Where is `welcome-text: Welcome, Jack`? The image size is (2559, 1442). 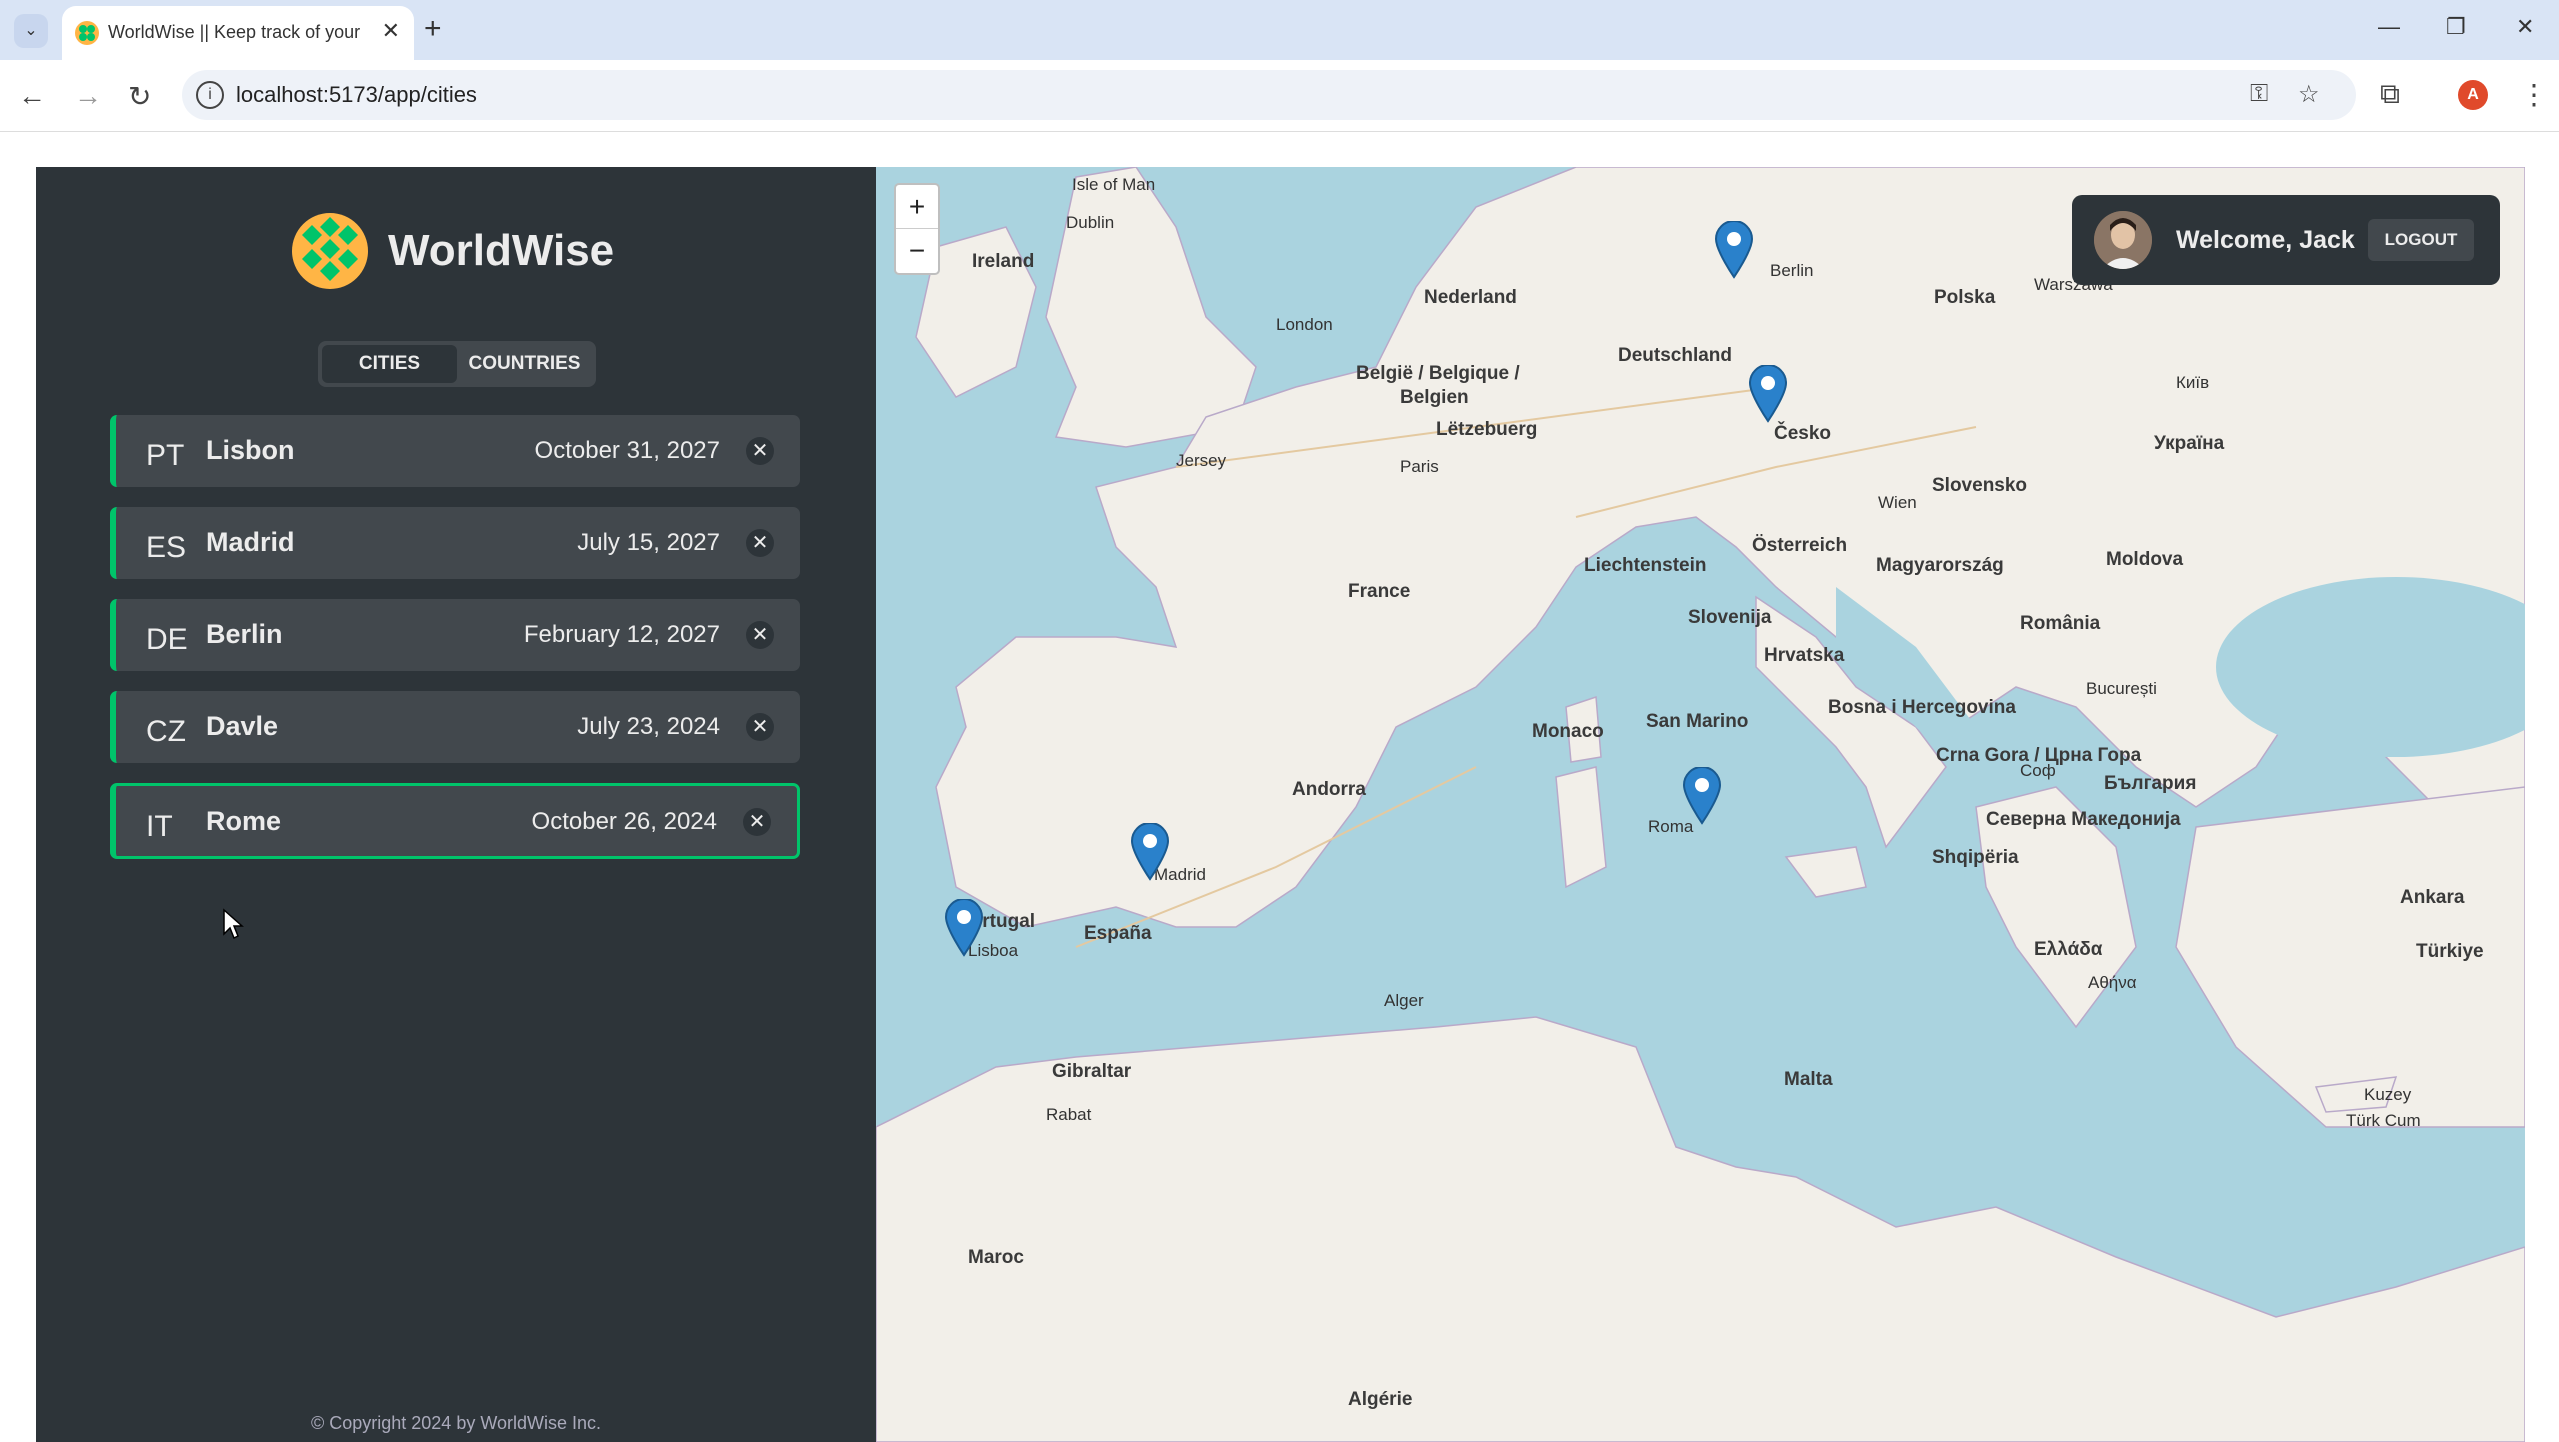
welcome-text: Welcome, Jack is located at coordinates (2265, 240).